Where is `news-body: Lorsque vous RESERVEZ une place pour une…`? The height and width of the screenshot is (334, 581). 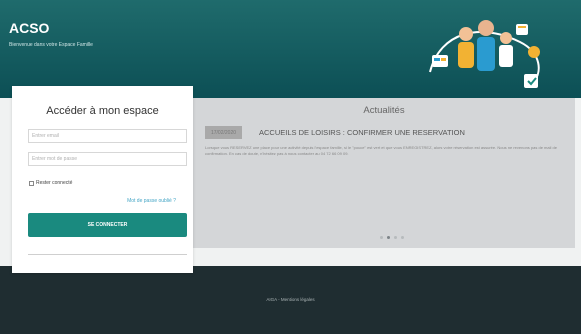
news-body: Lorsque vous RESERVEZ une place pour une… is located at coordinates (381, 150).